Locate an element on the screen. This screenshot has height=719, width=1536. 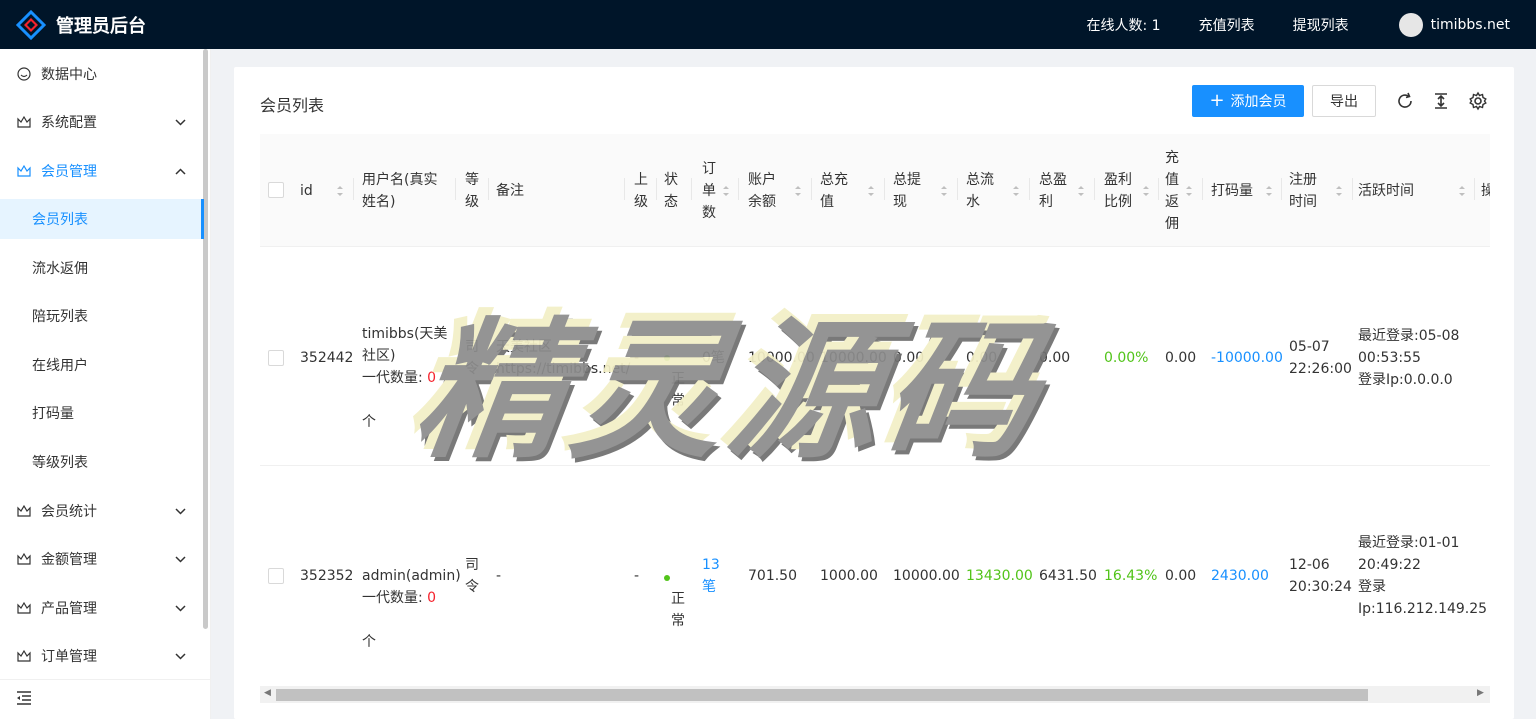
cell-total-withdraw: 10000.00 is located at coordinates (926, 576).